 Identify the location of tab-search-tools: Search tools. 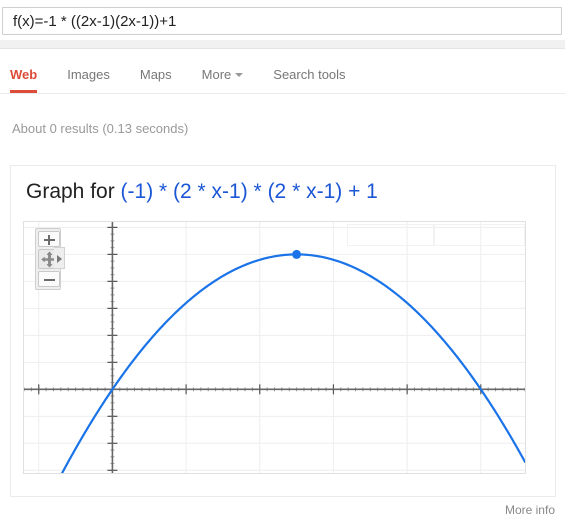
(309, 80).